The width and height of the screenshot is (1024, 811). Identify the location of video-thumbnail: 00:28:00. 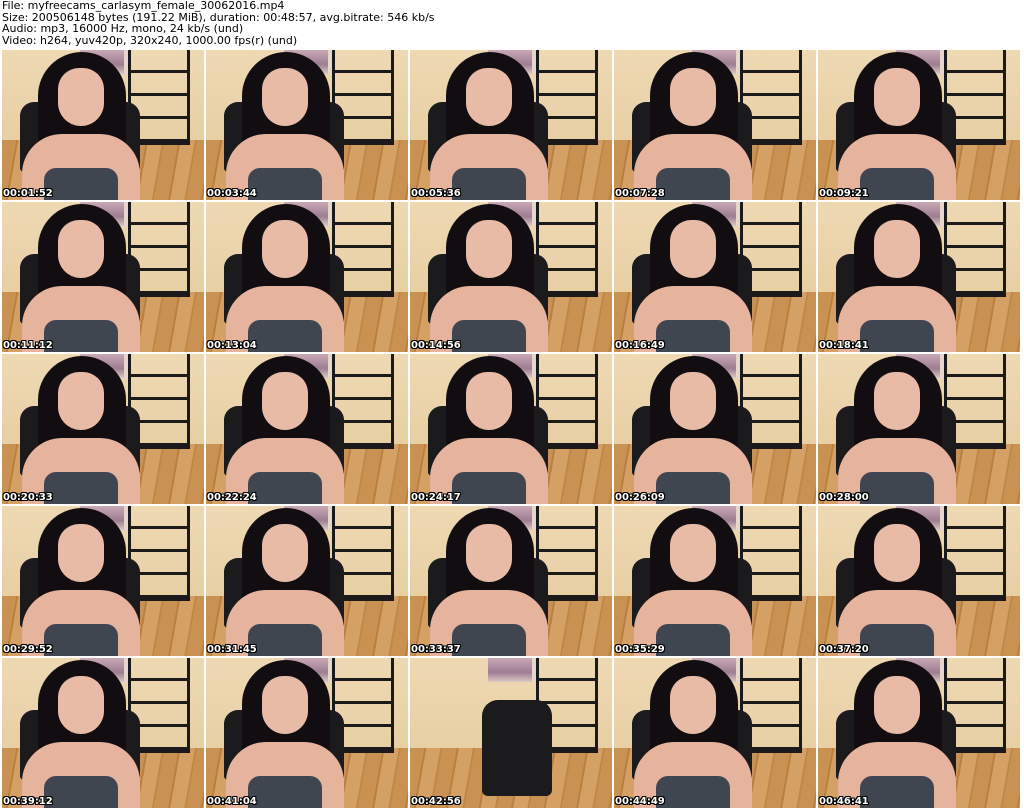
(919, 429).